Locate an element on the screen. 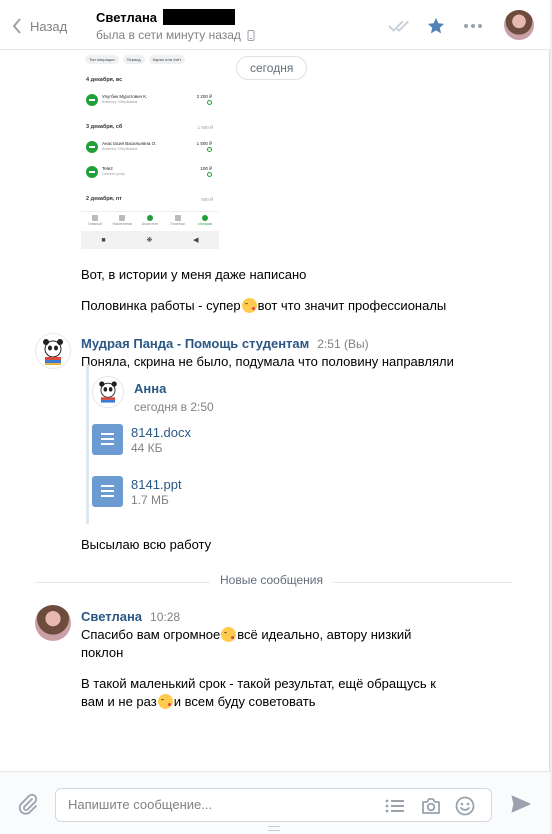 The height and width of the screenshot is (834, 552). send-icon is located at coordinates (521, 804).